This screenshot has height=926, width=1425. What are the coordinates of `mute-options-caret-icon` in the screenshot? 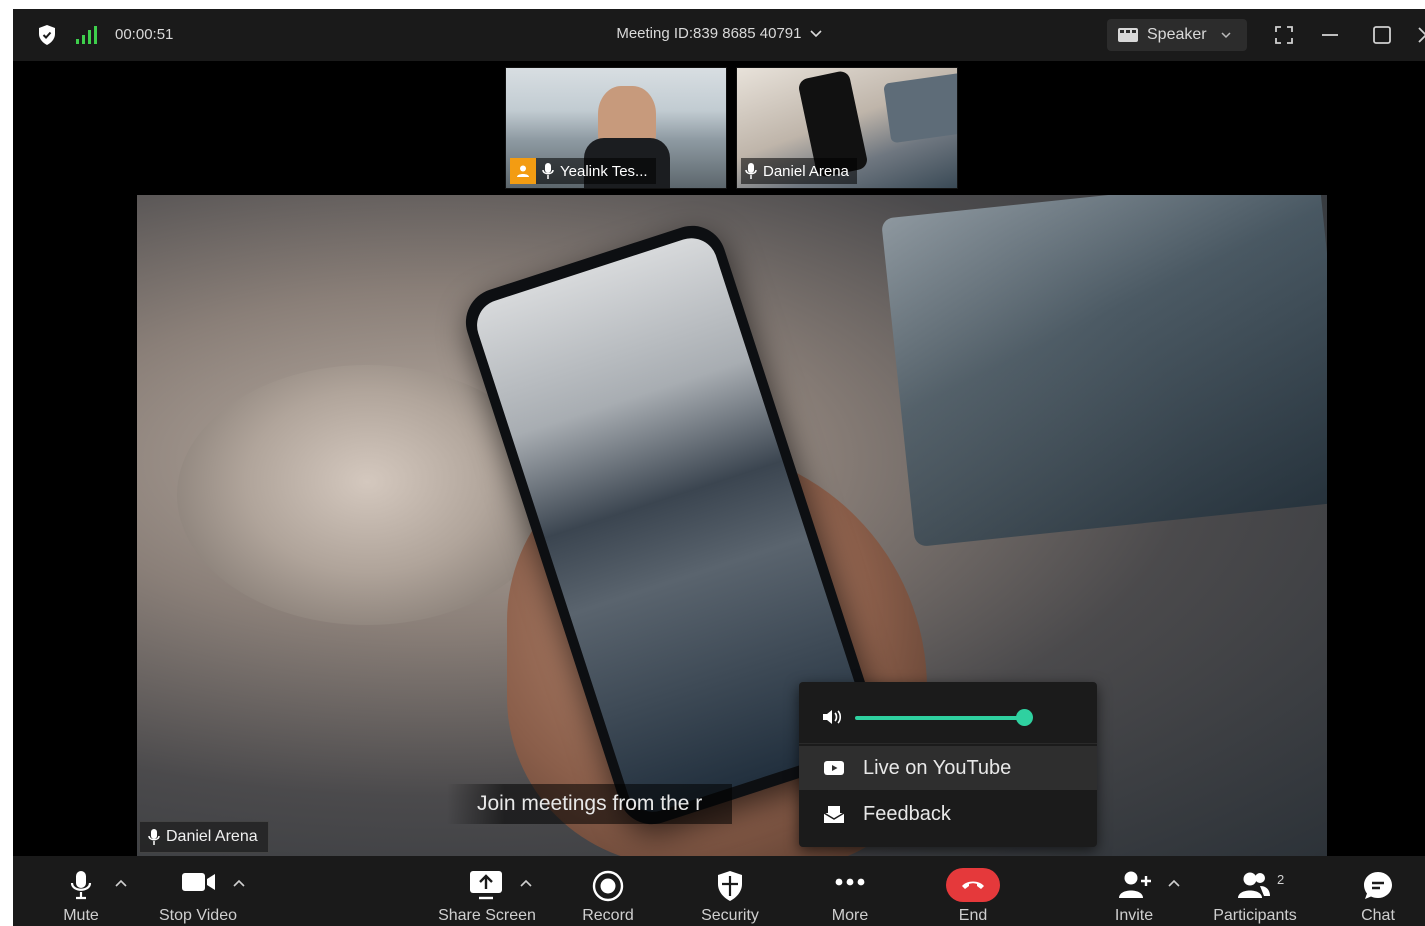 It's located at (121, 883).